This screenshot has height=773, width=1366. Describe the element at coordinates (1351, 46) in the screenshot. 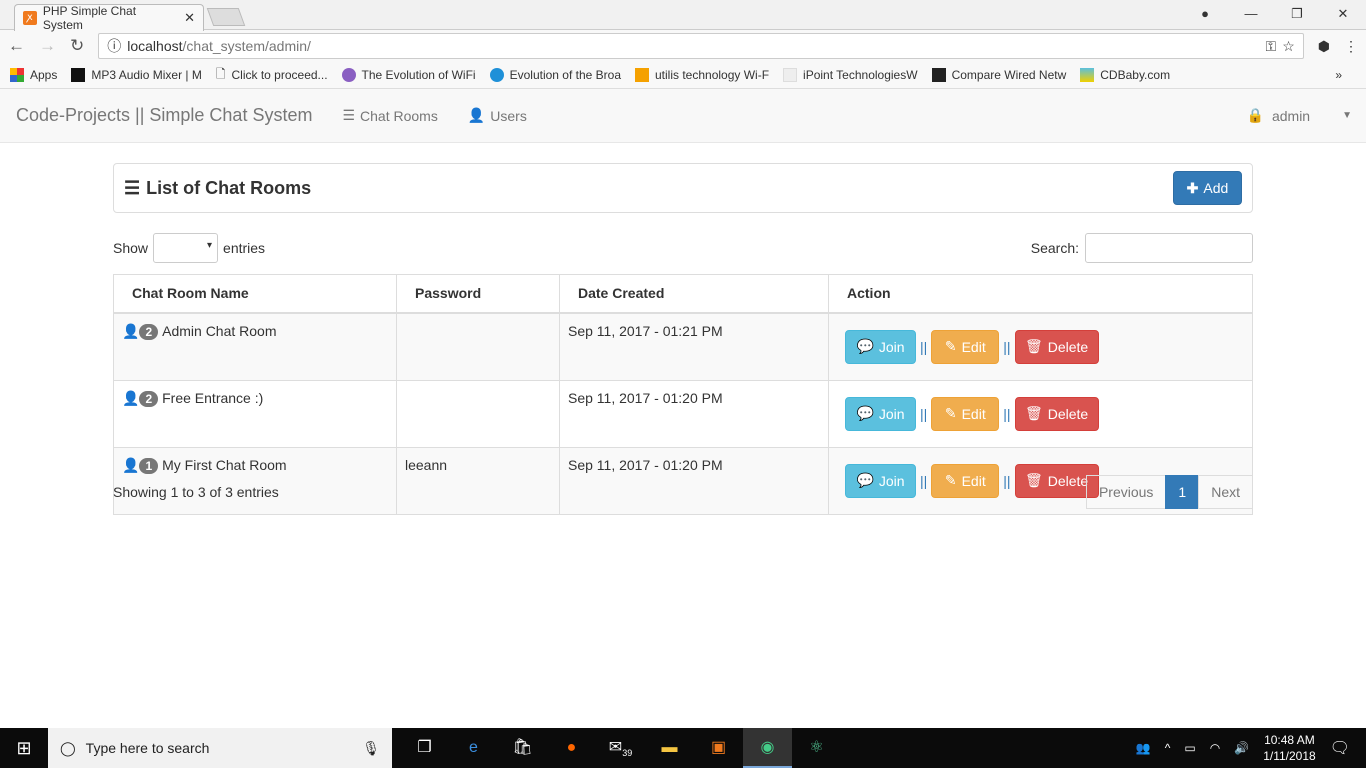

I see `menu-icon: ⋮` at that location.